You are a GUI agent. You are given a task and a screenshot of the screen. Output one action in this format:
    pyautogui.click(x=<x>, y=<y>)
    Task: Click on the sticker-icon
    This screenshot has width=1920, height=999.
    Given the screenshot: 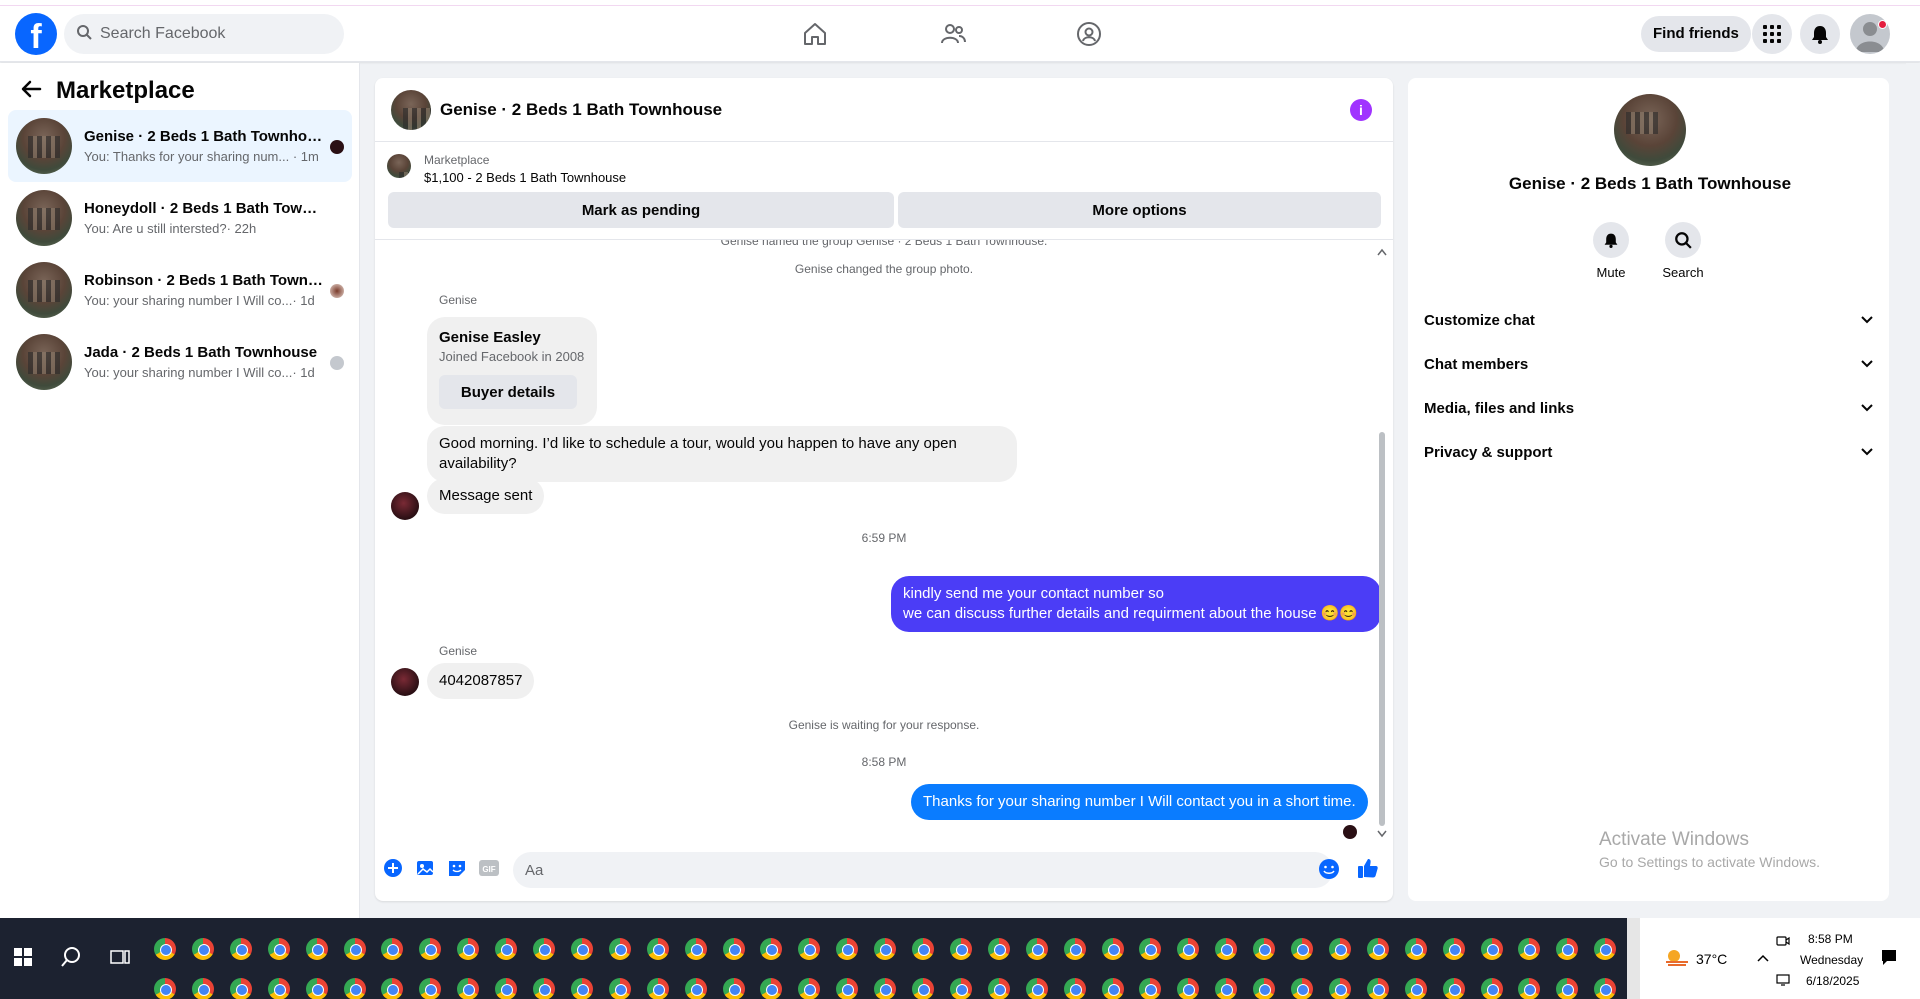 What is the action you would take?
    pyautogui.click(x=457, y=868)
    